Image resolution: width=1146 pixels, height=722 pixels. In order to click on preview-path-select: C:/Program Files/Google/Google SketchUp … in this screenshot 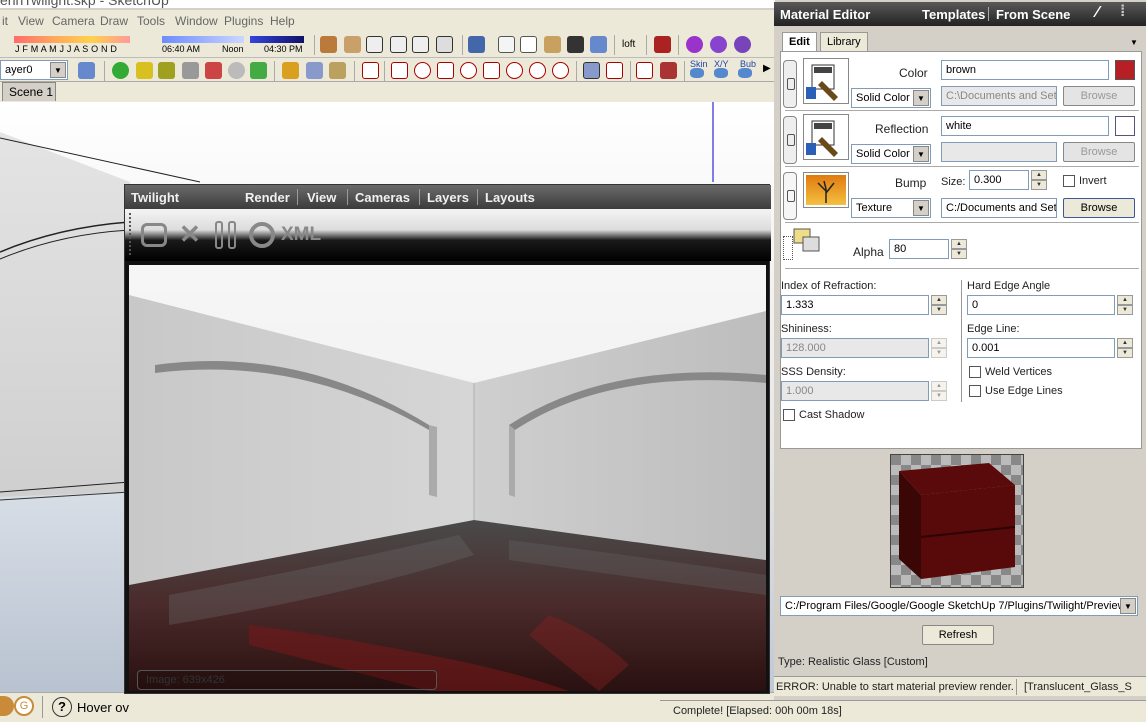, I will do `click(959, 606)`.